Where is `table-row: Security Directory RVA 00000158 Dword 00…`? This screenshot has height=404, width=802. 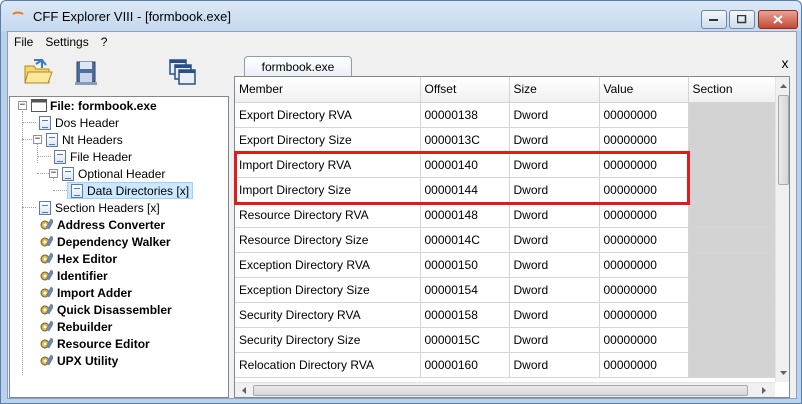 table-row: Security Directory RVA 00000158 Dword 00… is located at coordinates (505, 315).